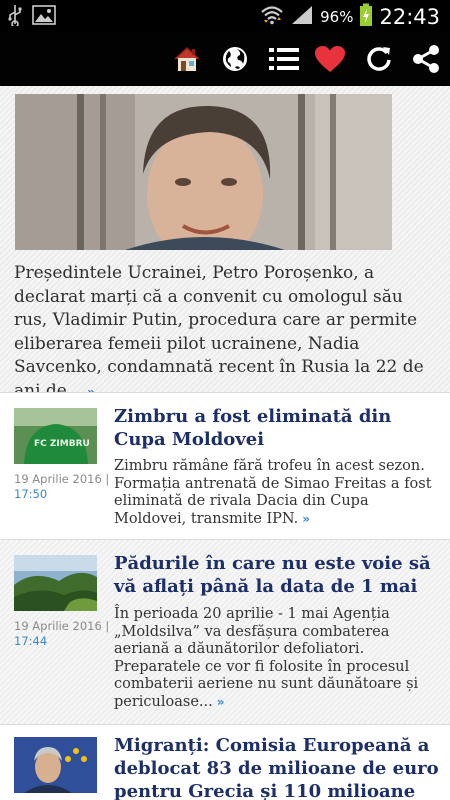 The image size is (450, 800). I want to click on wifi-icon, so click(272, 17).